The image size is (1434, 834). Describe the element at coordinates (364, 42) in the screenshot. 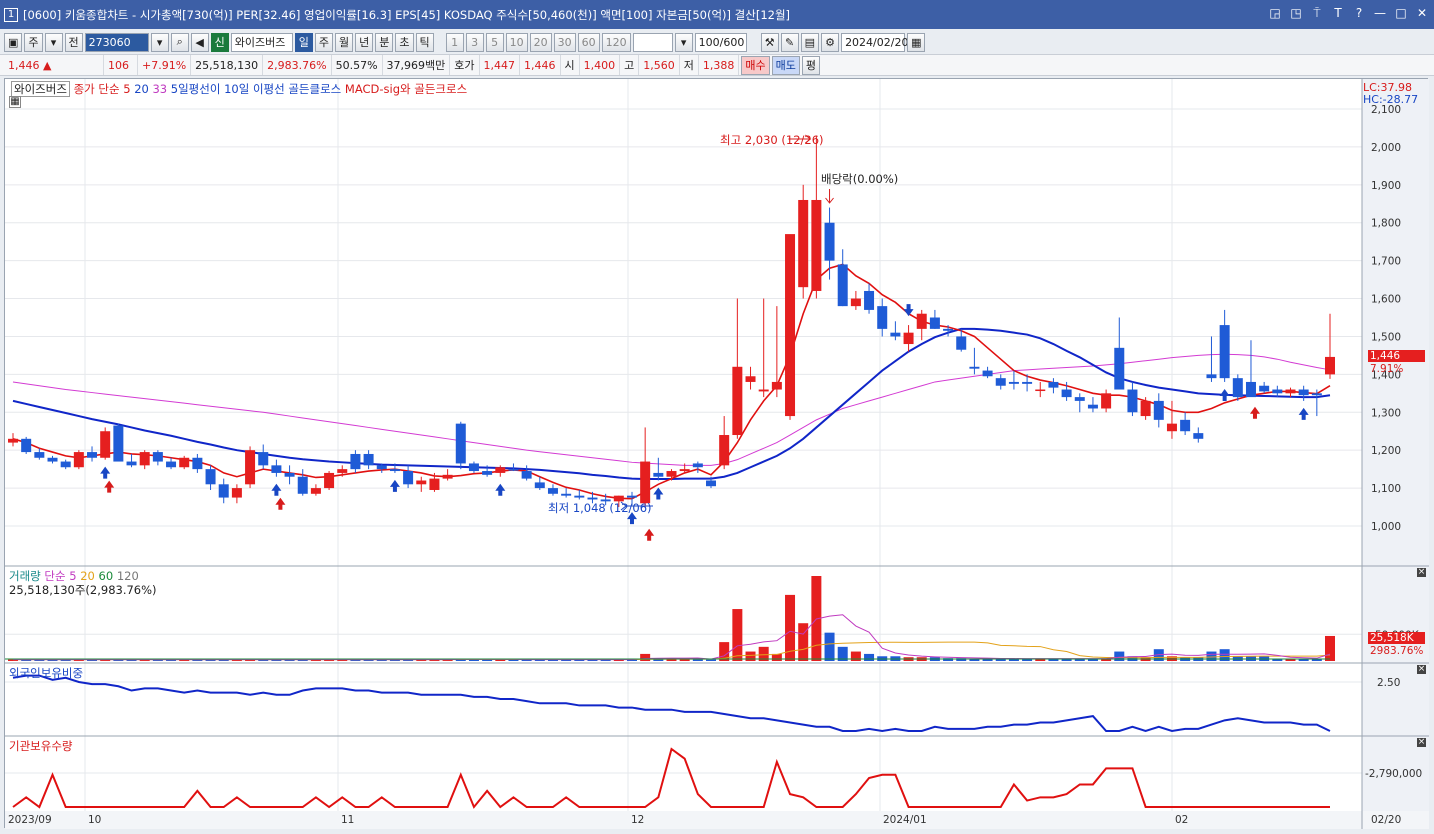

I see `tab-year: 년` at that location.